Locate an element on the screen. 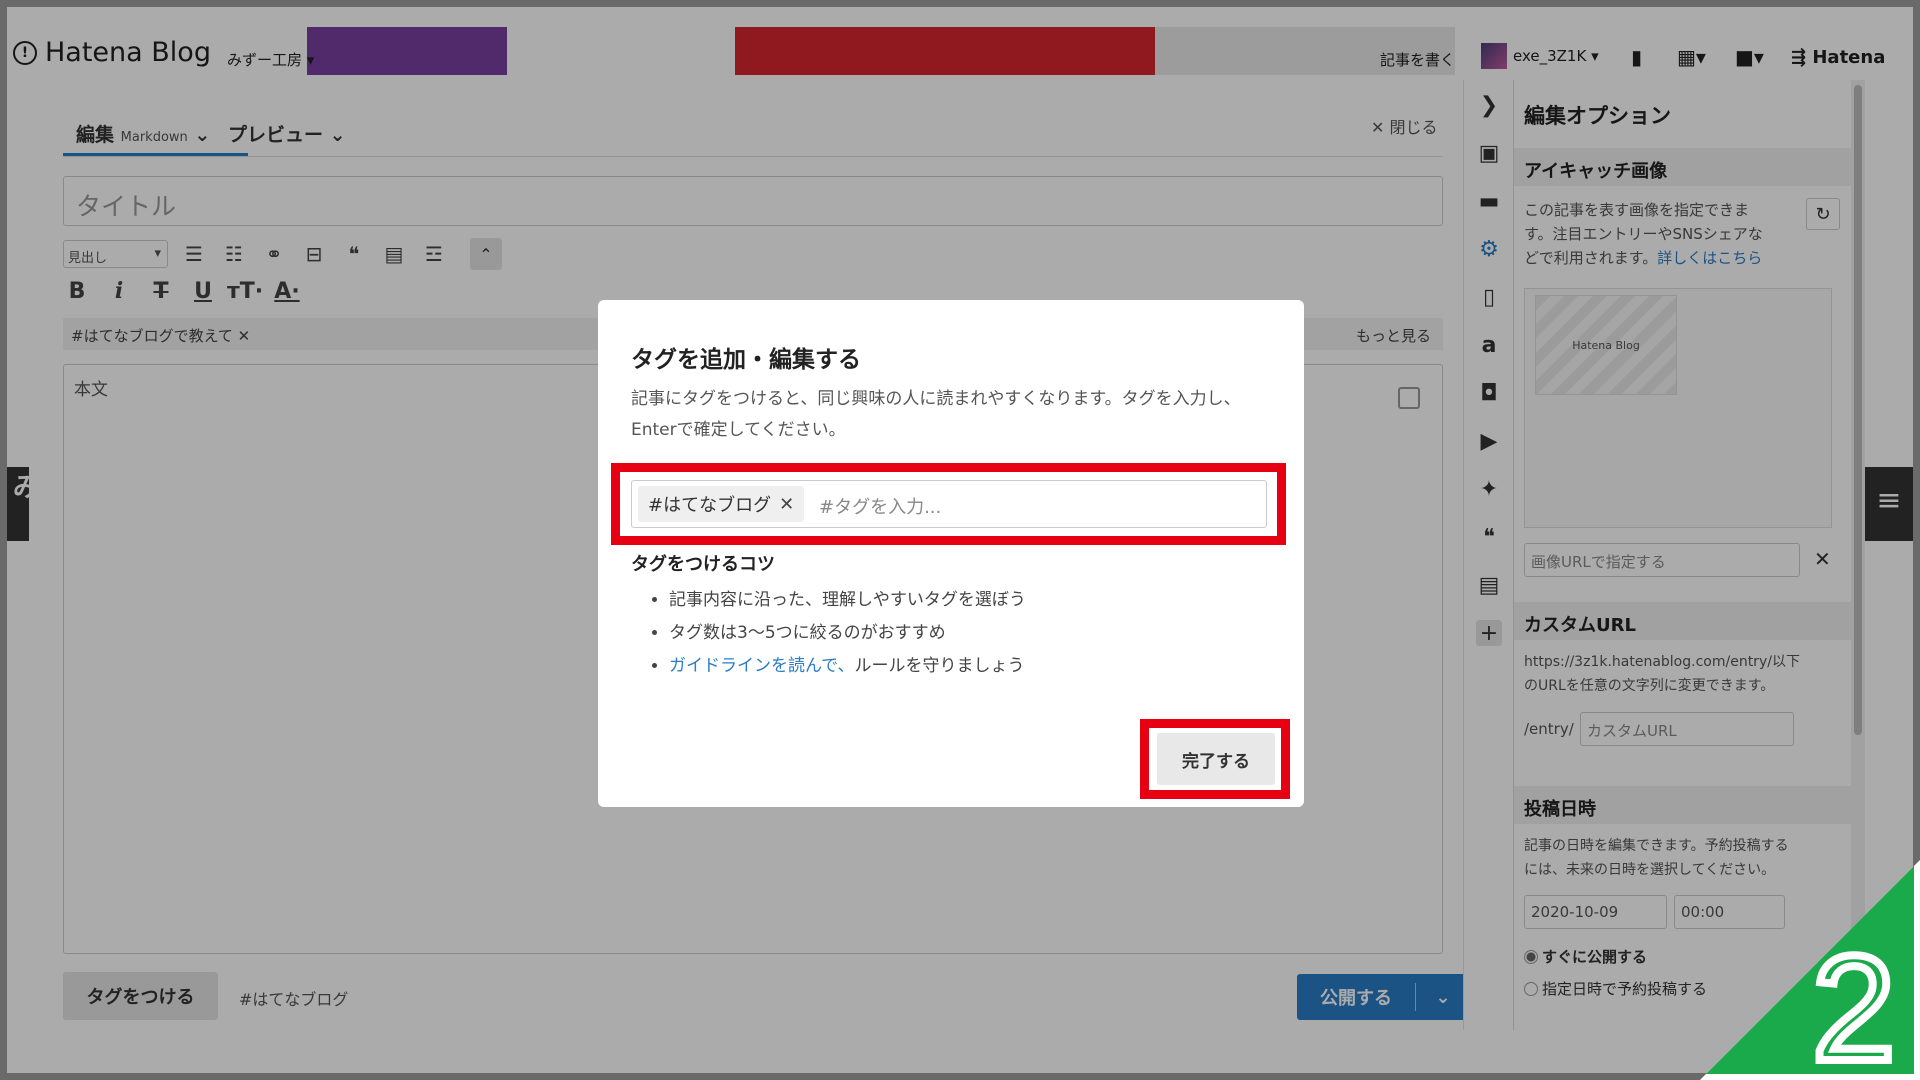  list-item: 記事内容に沿った、理解しやすいタグを選ぼう is located at coordinates (847, 600).